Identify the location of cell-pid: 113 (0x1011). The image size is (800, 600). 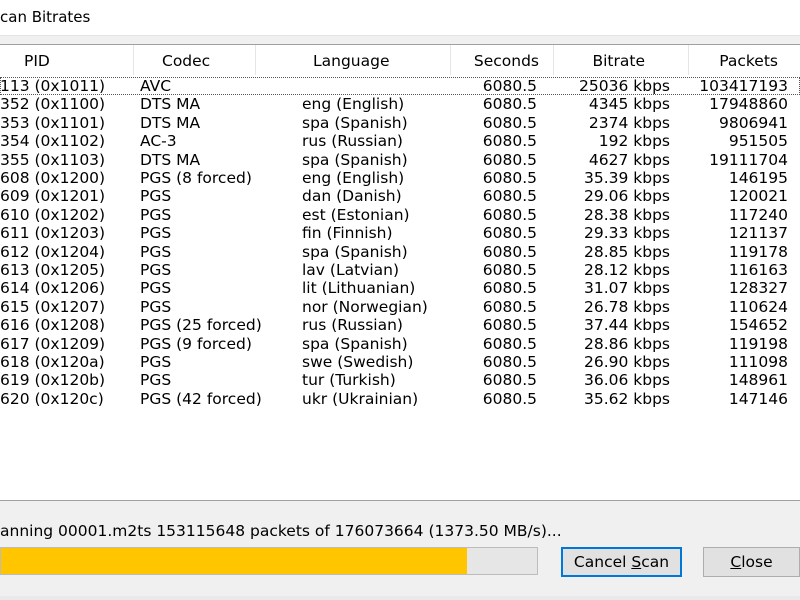
(53, 86).